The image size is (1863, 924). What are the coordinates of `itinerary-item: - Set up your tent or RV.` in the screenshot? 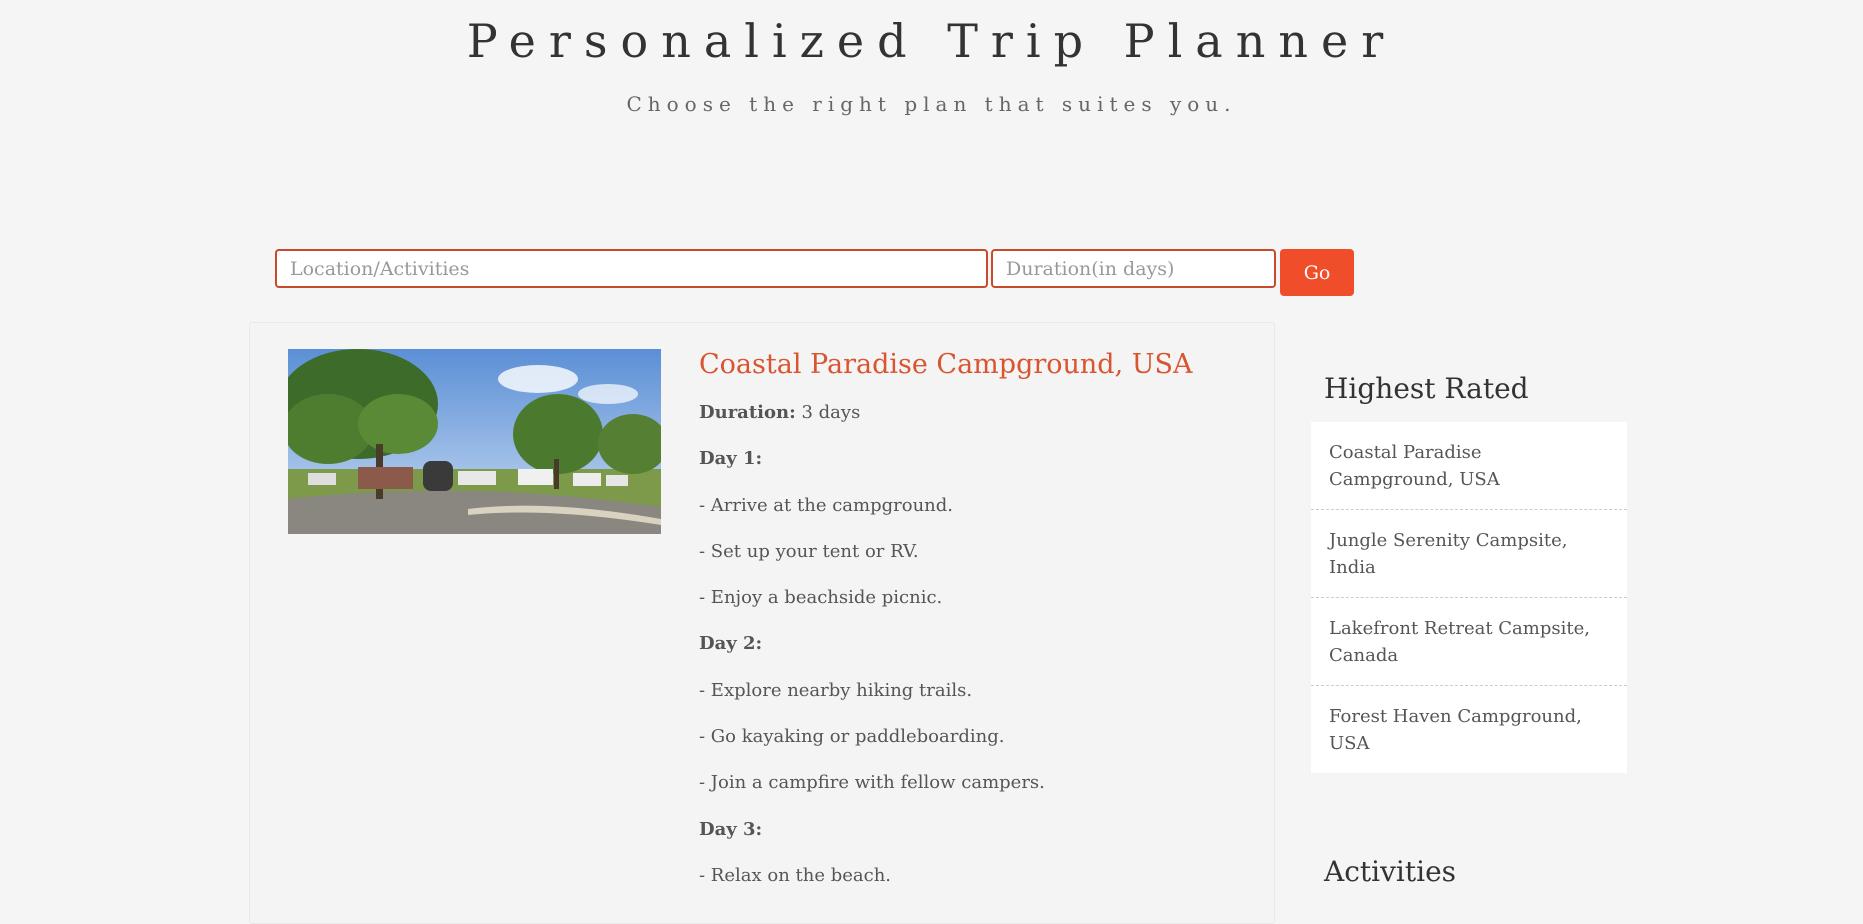 It's located at (809, 551).